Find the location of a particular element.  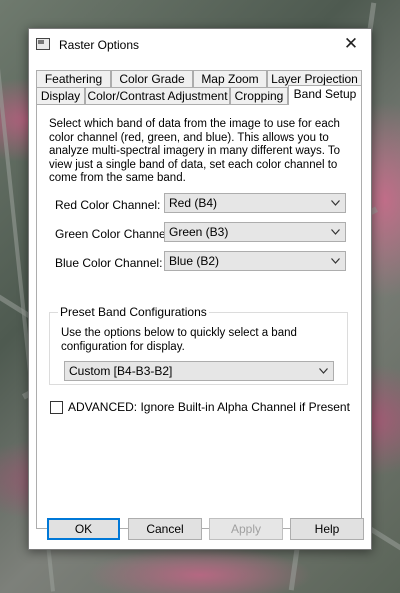

green-channel-select: Green (B3) is located at coordinates (255, 232).